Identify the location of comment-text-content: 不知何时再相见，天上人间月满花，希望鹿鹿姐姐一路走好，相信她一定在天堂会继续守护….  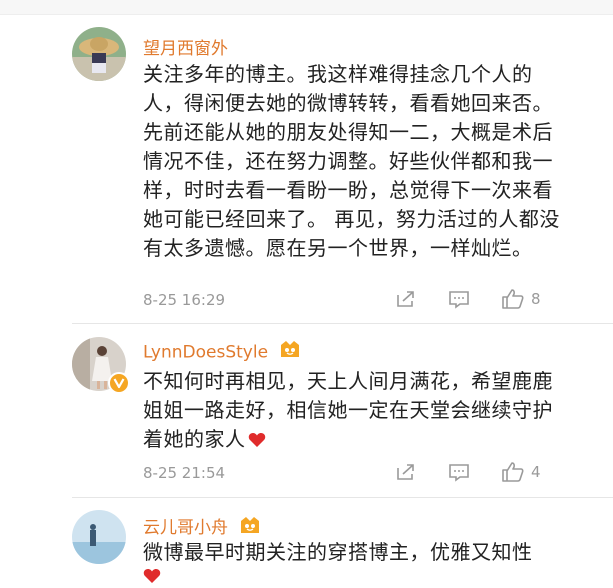
(348, 410).